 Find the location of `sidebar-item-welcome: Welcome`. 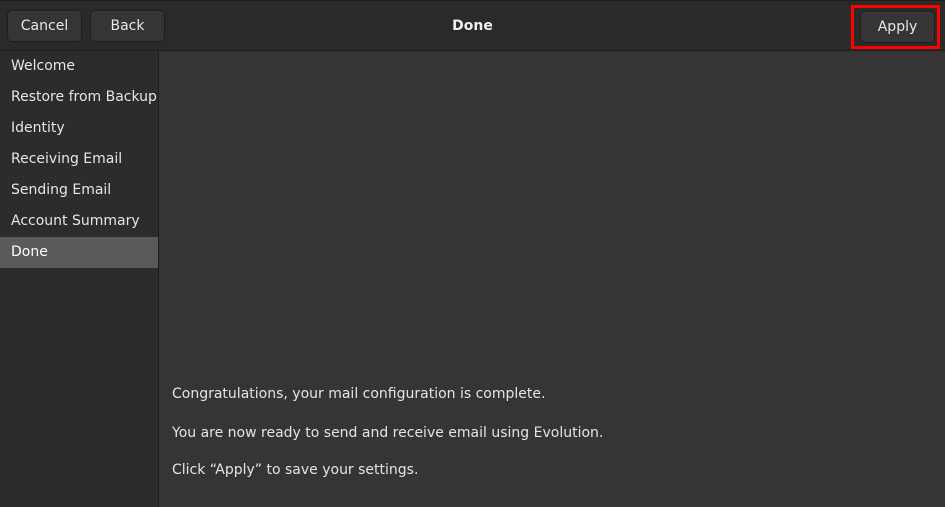

sidebar-item-welcome: Welcome is located at coordinates (79, 66).